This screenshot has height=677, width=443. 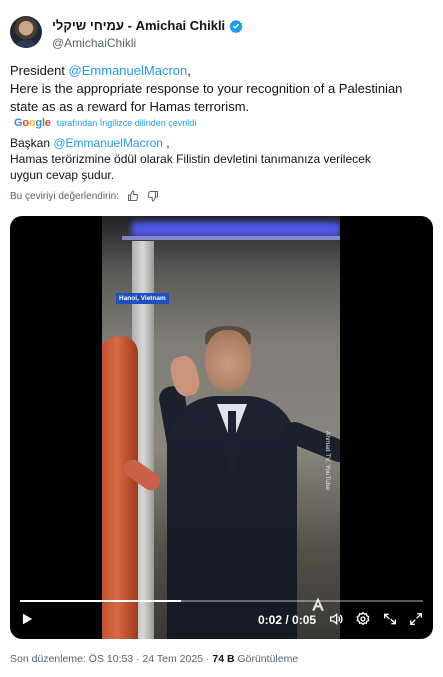 I want to click on author-name-row: עמיחי שיקלי - Amichai Chikli, so click(x=147, y=25).